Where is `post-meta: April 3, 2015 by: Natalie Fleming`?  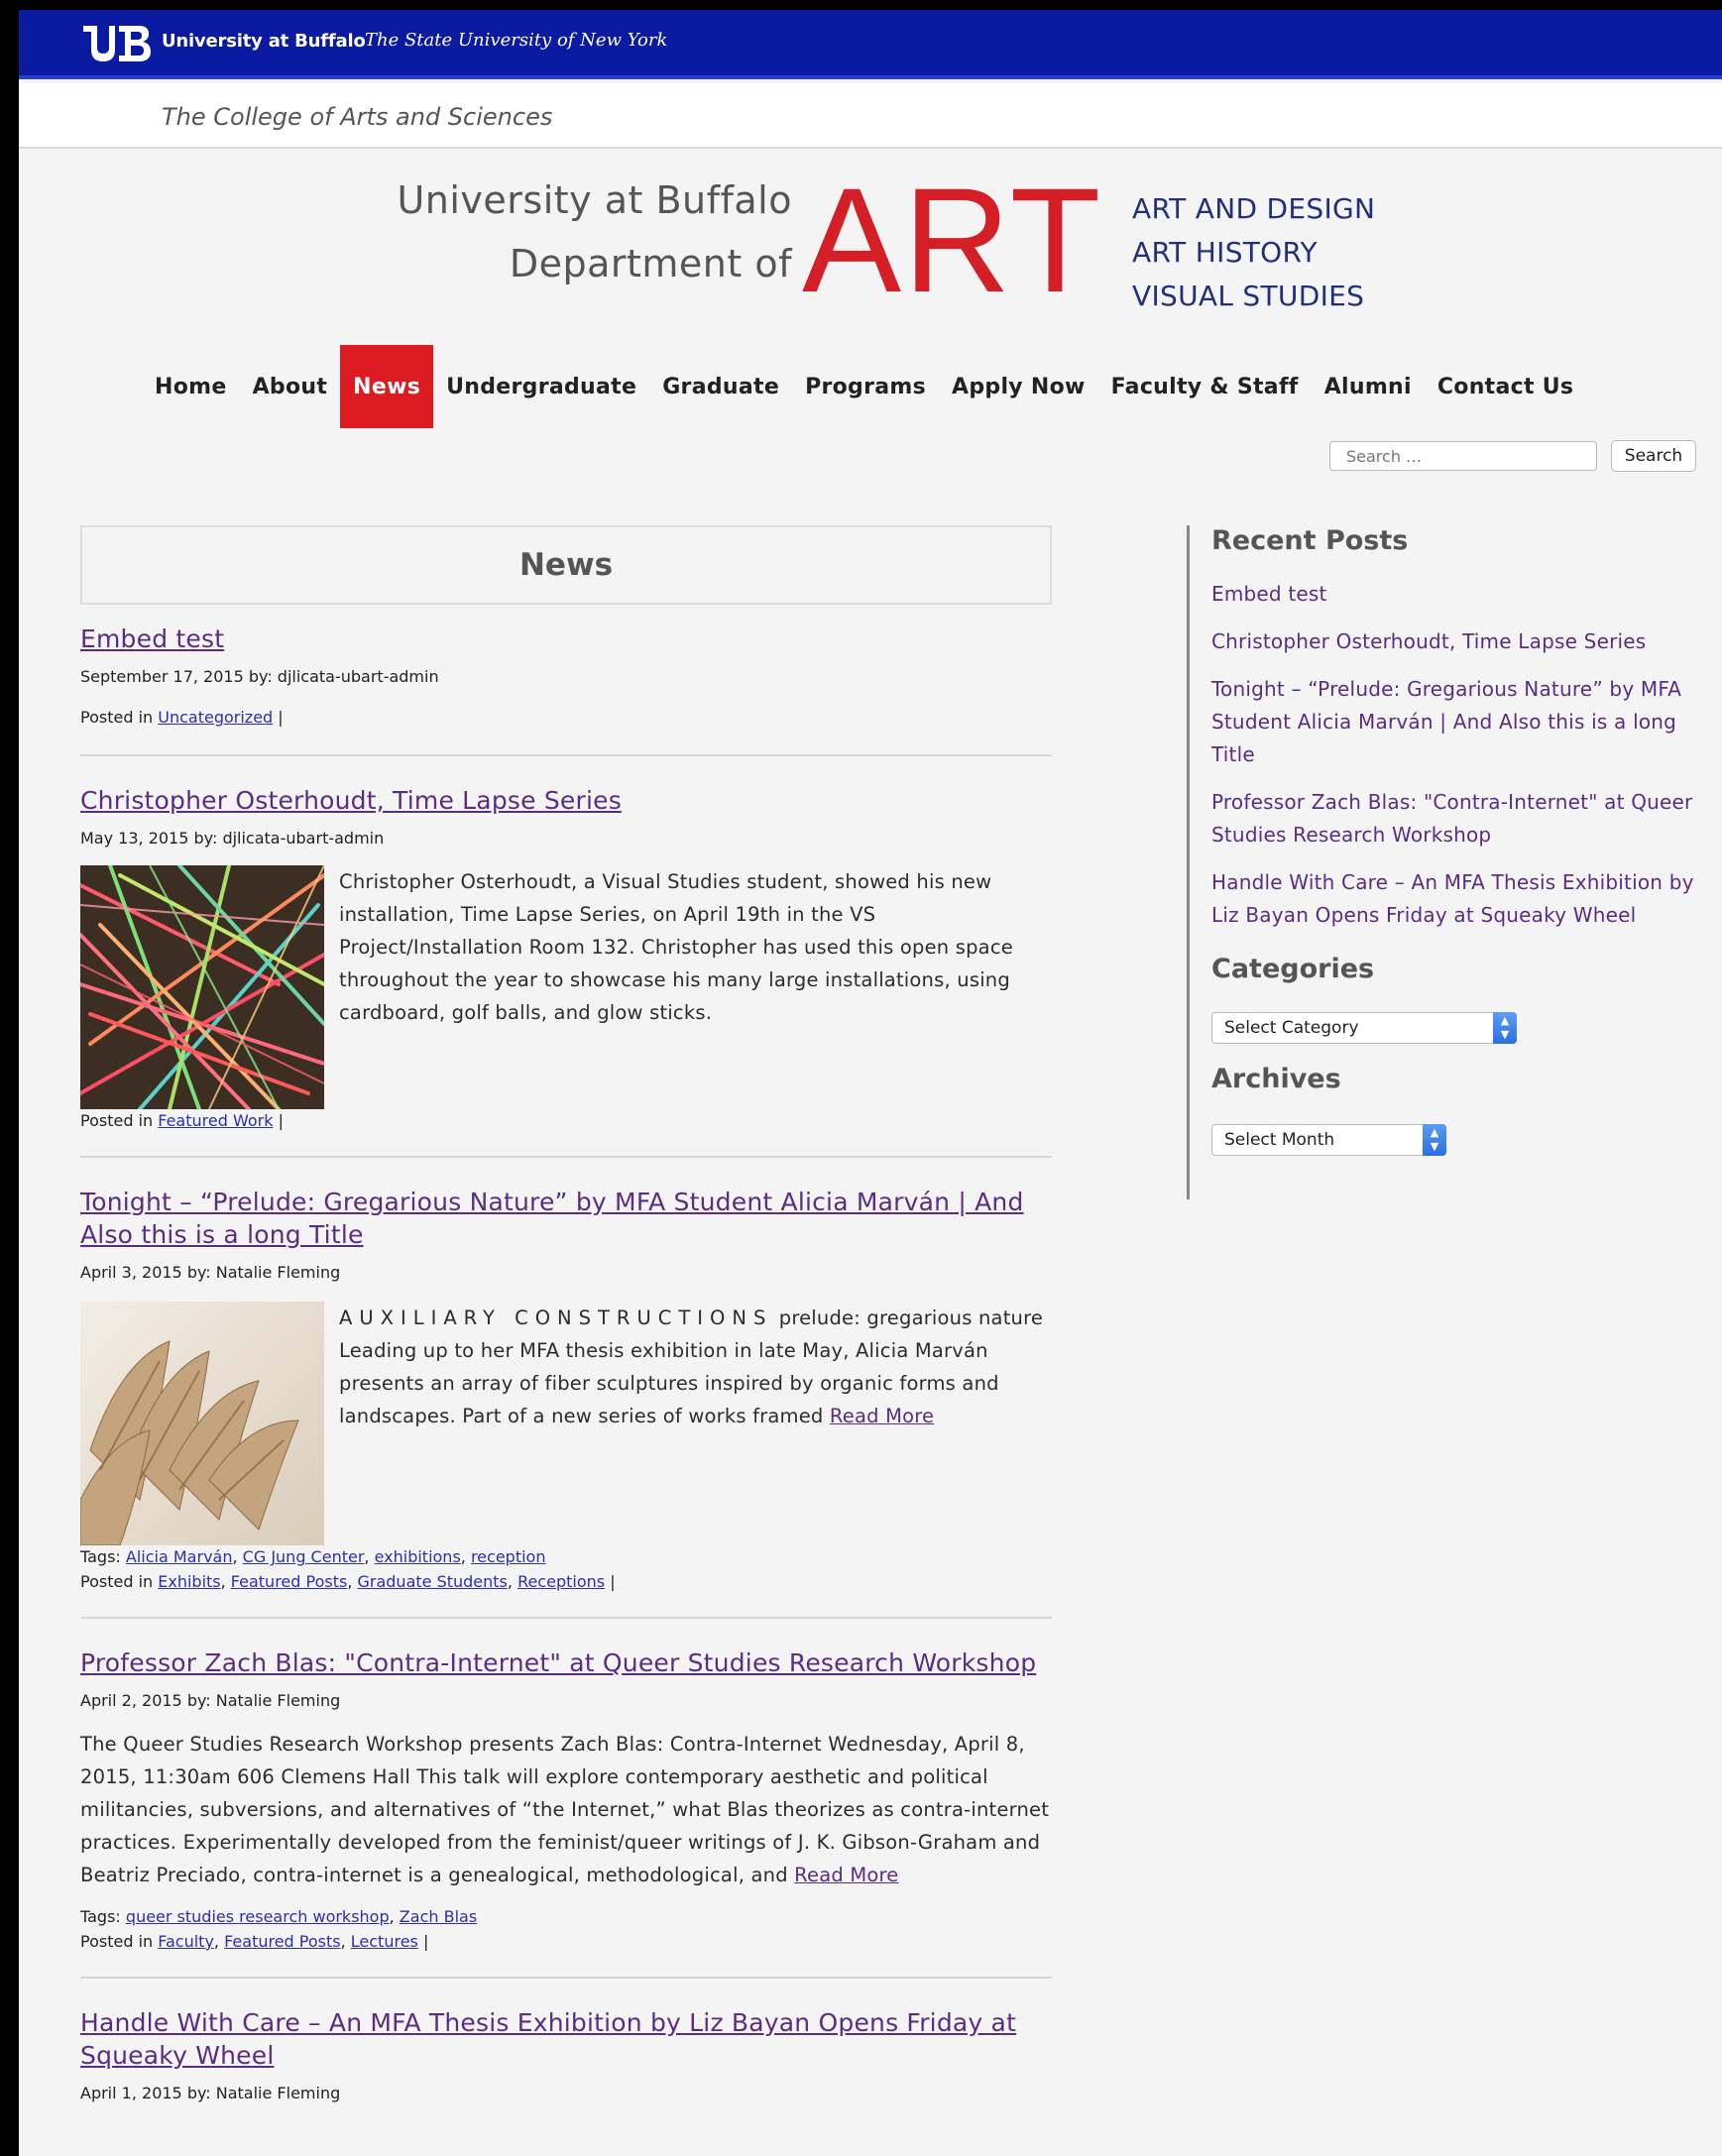 post-meta: April 3, 2015 by: Natalie Fleming is located at coordinates (210, 1272).